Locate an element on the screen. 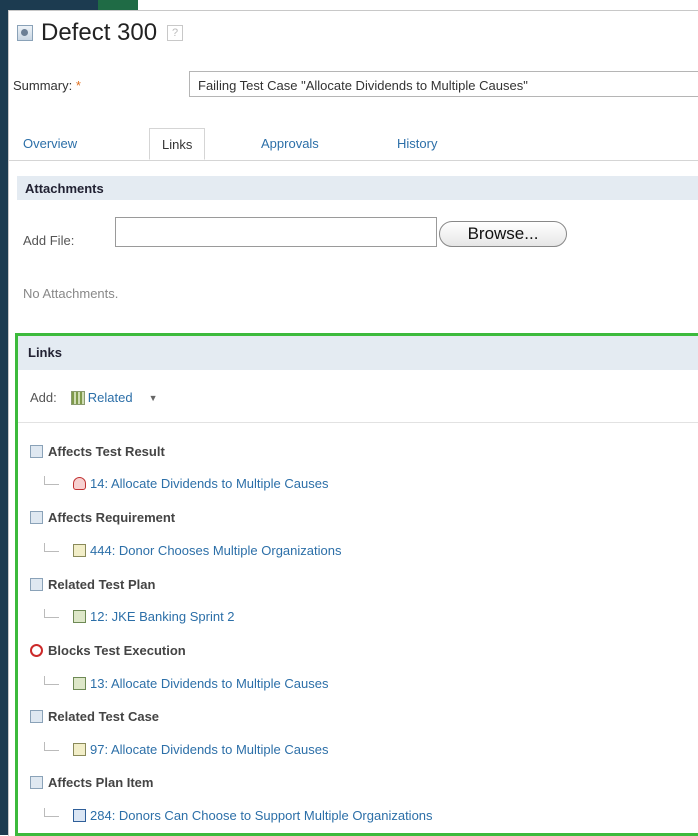 The height and width of the screenshot is (836, 698). test-case-item-icon is located at coordinates (79, 749).